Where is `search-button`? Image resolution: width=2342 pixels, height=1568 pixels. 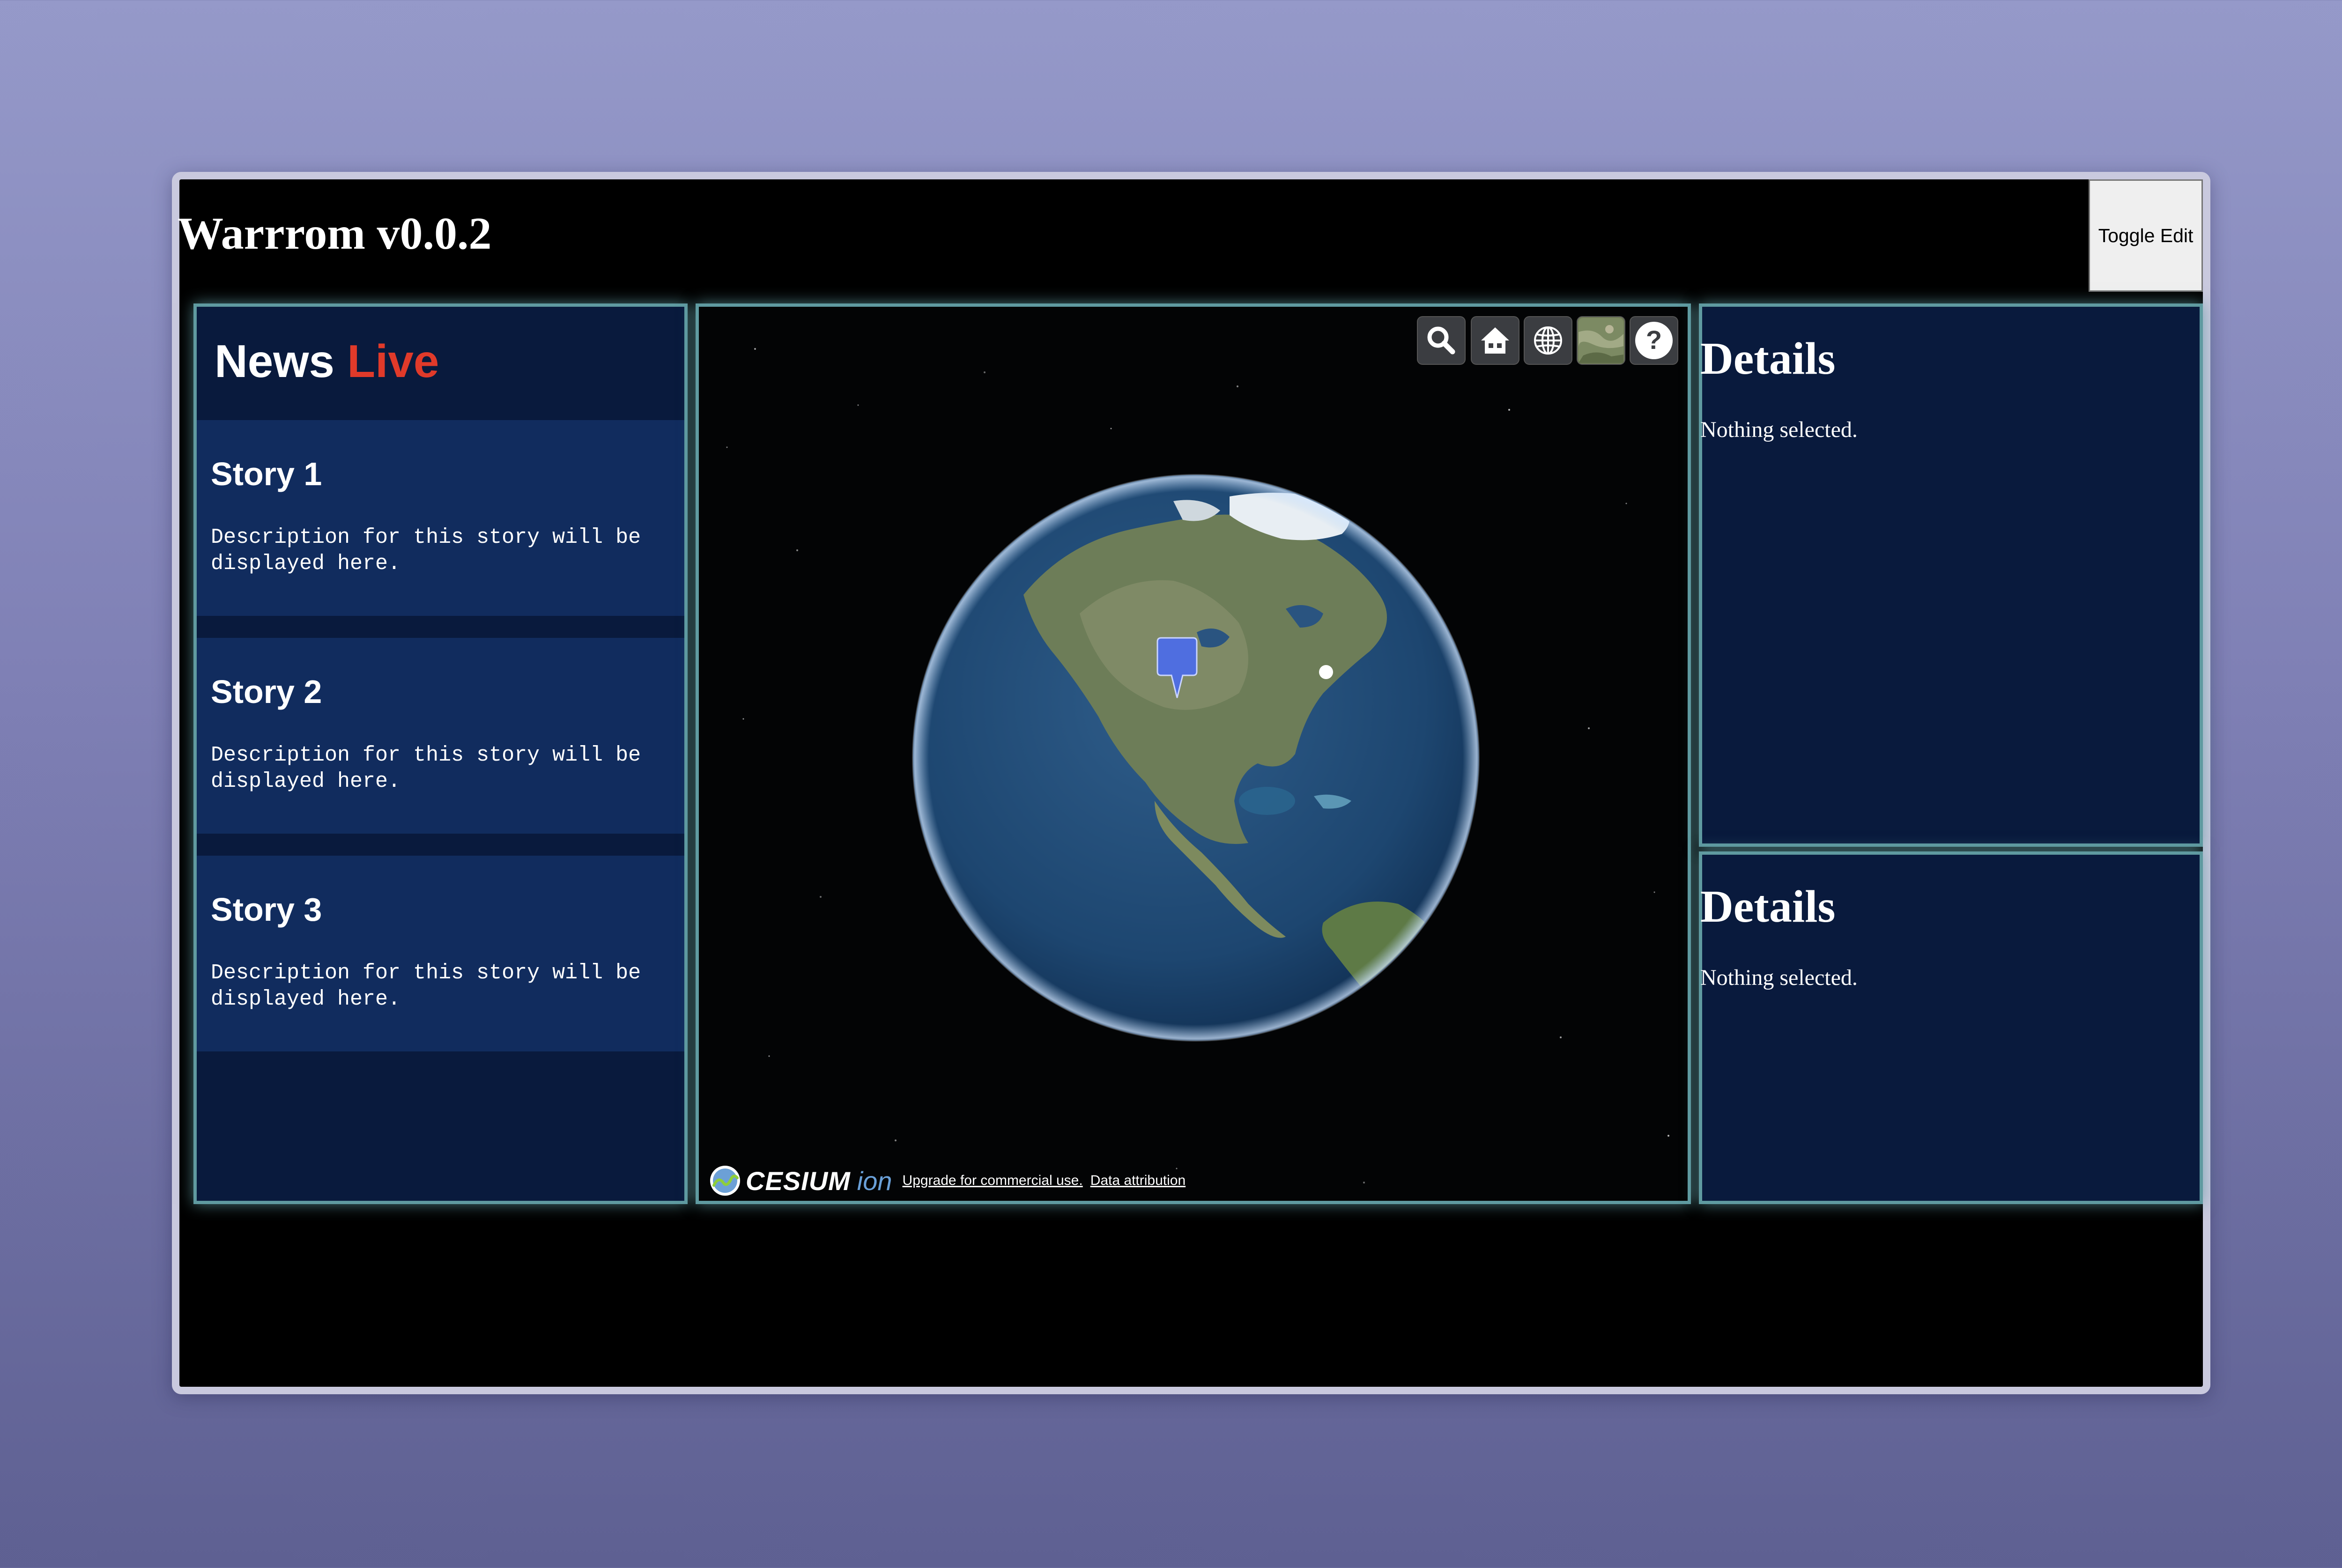 search-button is located at coordinates (1441, 340).